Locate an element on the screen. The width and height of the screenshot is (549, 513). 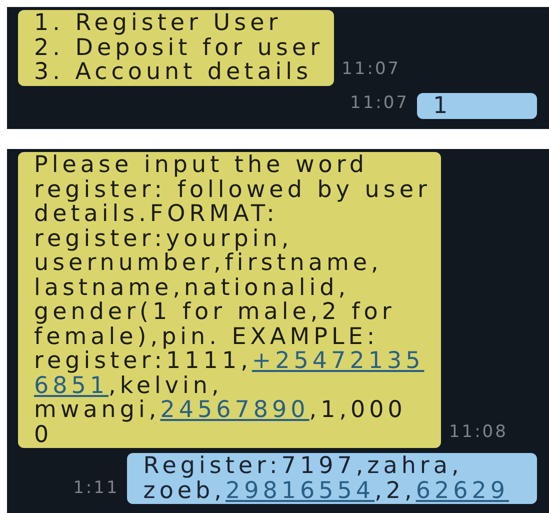
message-link: 24567890 is located at coordinates (235, 410).